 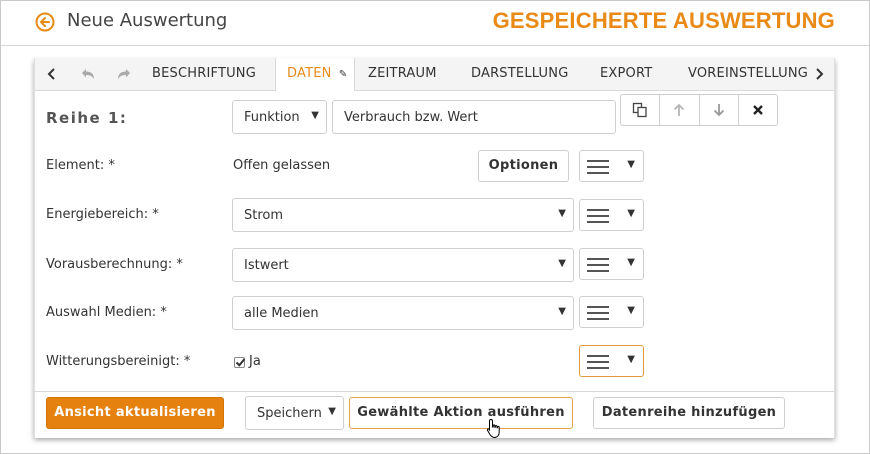 I want to click on media-value: alle Medien, so click(x=281, y=313).